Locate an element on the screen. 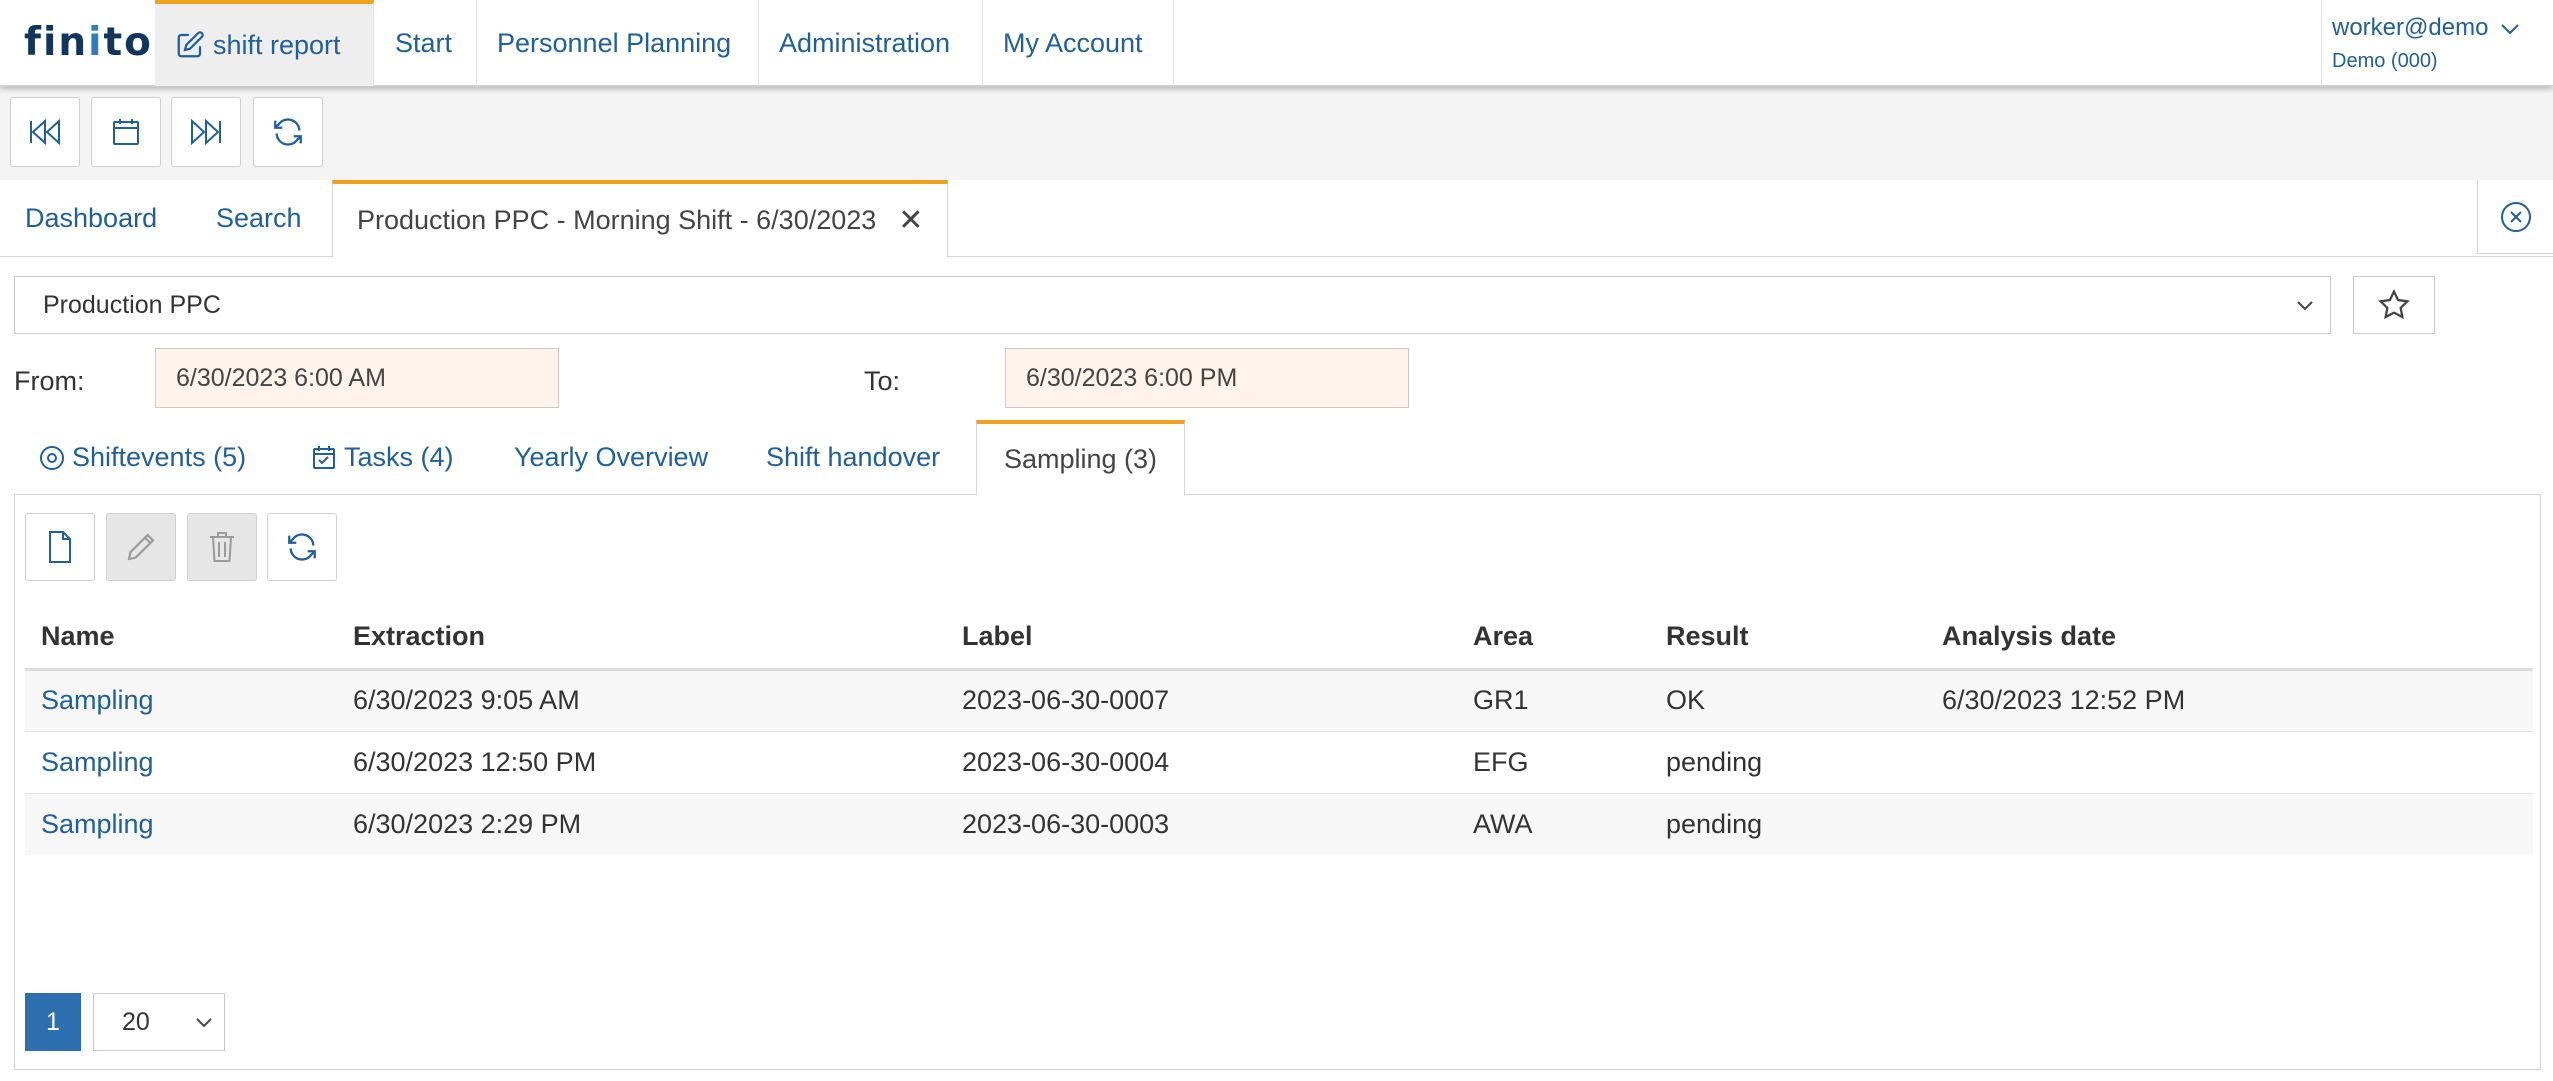 This screenshot has height=1081, width=2553. area-cell: EFG is located at coordinates (1553, 762).